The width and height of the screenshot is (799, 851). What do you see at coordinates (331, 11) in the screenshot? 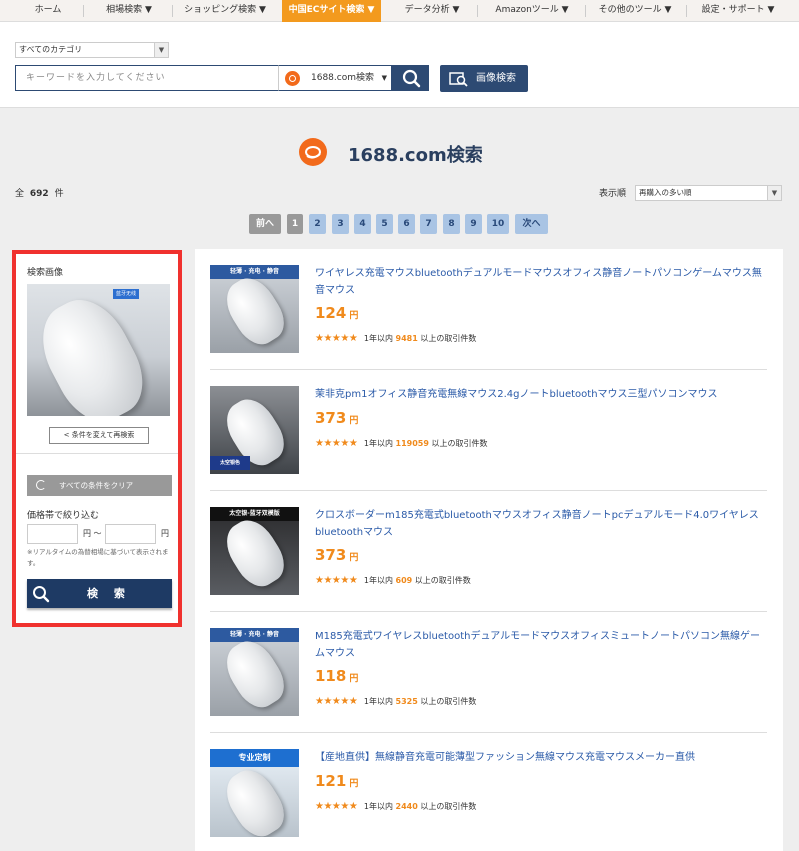
I see `nav-china-ec-search: 中国ECサイト検索 ▼` at bounding box center [331, 11].